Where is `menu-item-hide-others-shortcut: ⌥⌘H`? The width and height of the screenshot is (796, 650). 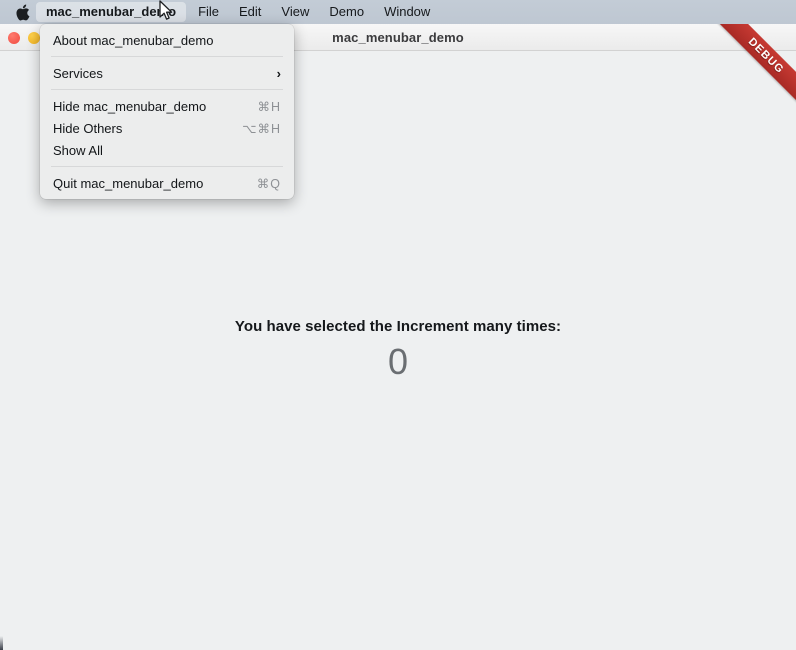 menu-item-hide-others-shortcut: ⌥⌘H is located at coordinates (261, 128).